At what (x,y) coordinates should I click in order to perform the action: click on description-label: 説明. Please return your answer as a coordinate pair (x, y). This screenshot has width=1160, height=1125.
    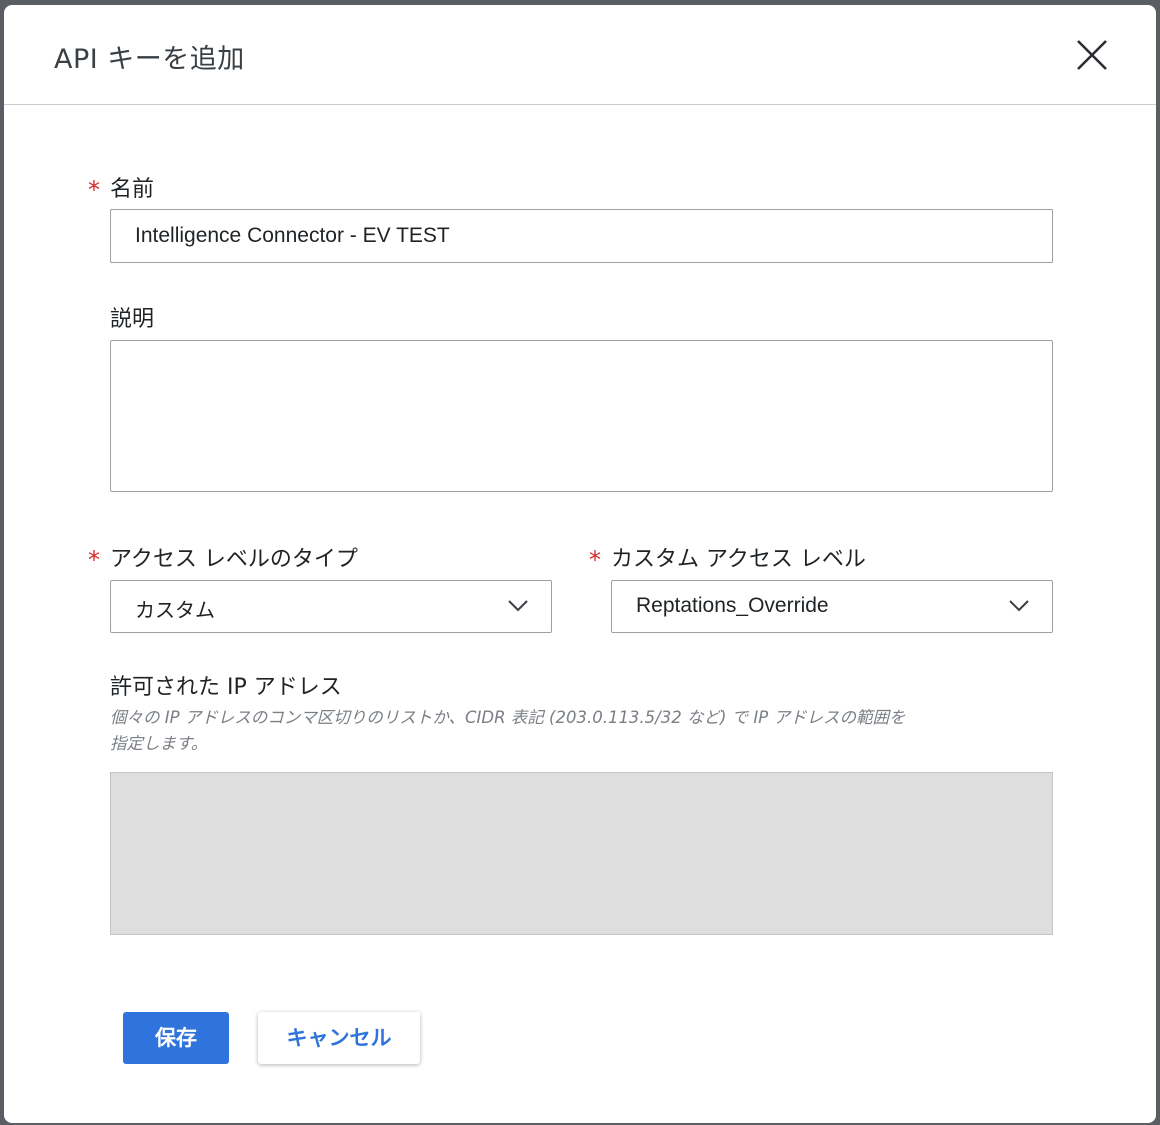
    Looking at the image, I should click on (132, 319).